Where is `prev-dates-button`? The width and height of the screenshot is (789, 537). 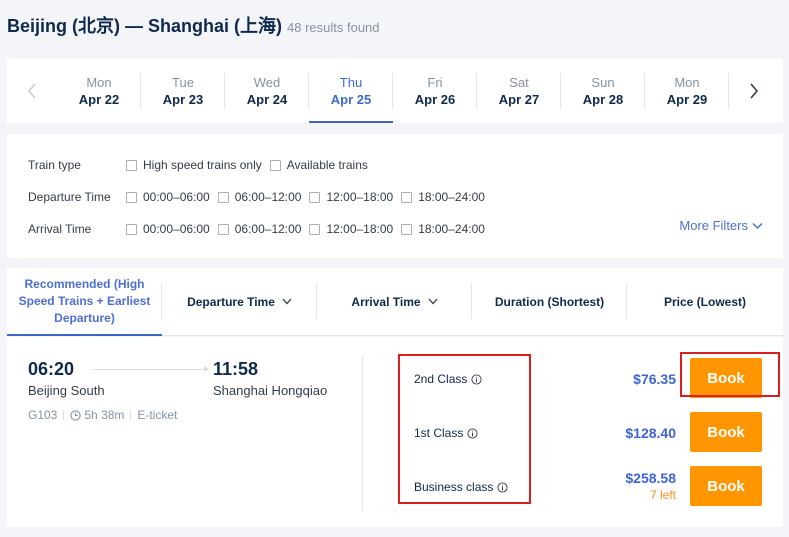
prev-dates-button is located at coordinates (32, 91).